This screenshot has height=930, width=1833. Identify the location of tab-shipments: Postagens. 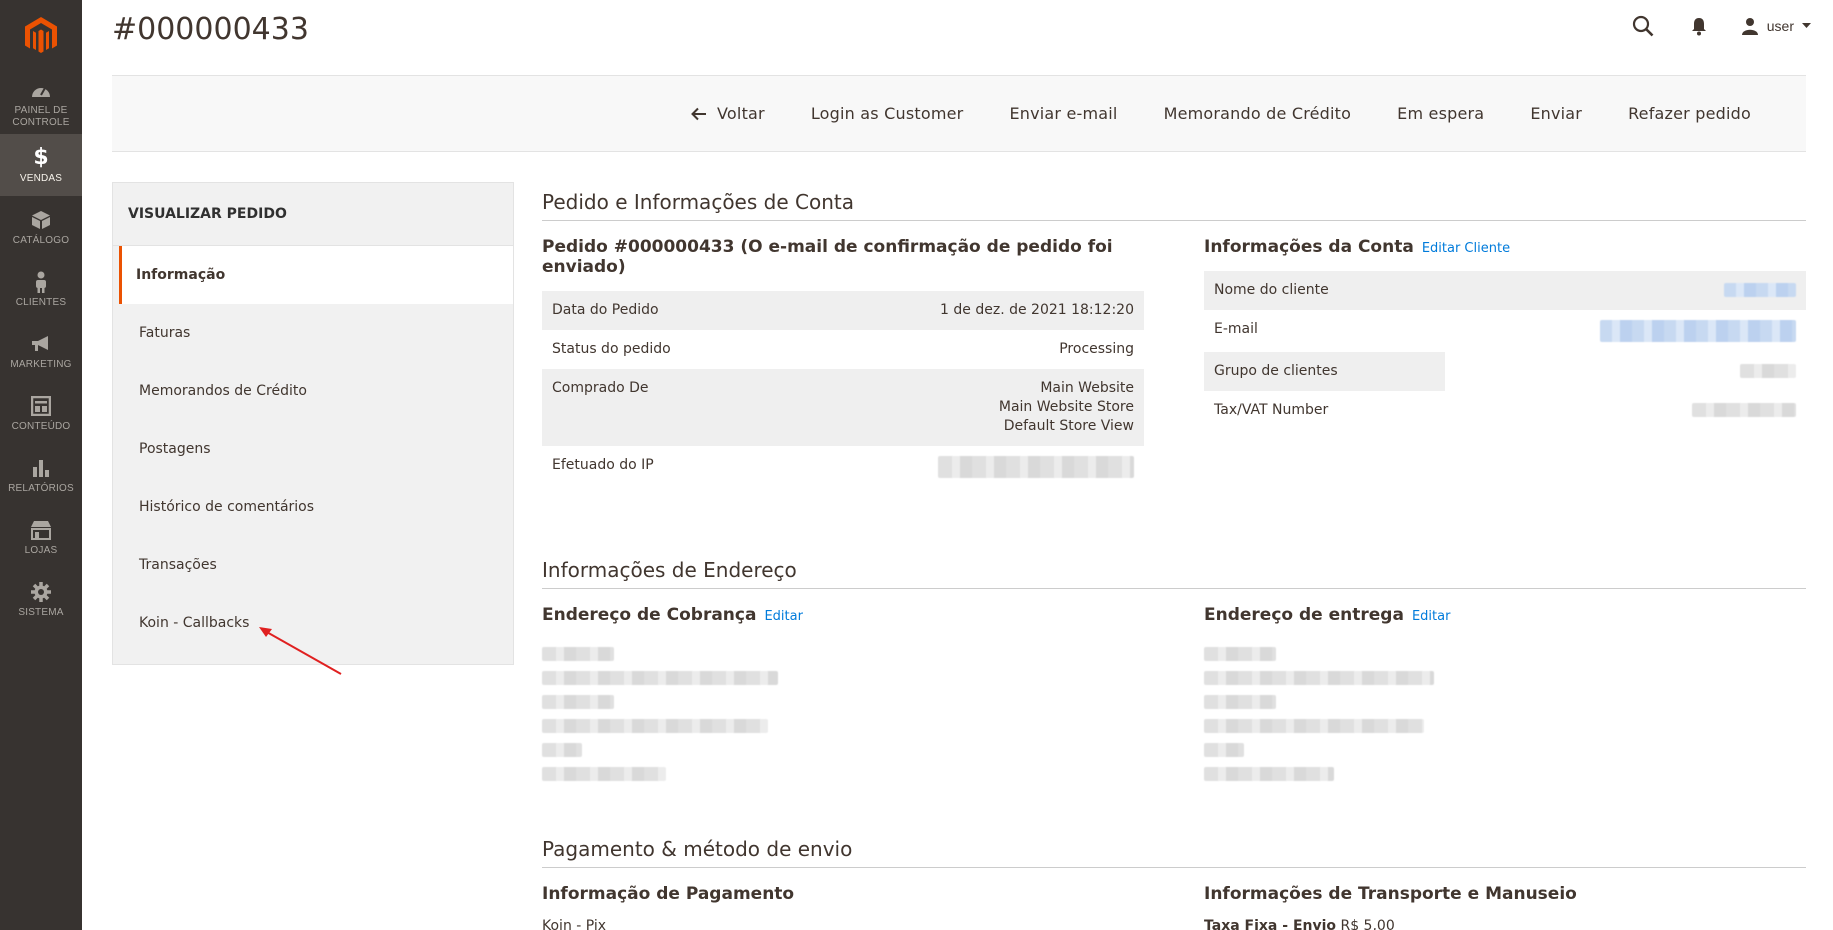
(316, 449).